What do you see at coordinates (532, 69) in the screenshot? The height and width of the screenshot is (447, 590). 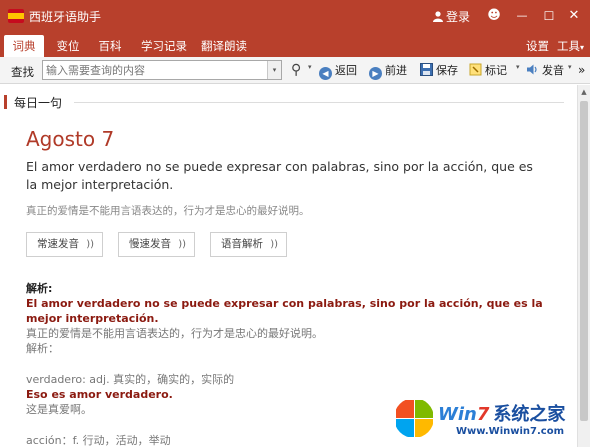 I see `speaker-icon` at bounding box center [532, 69].